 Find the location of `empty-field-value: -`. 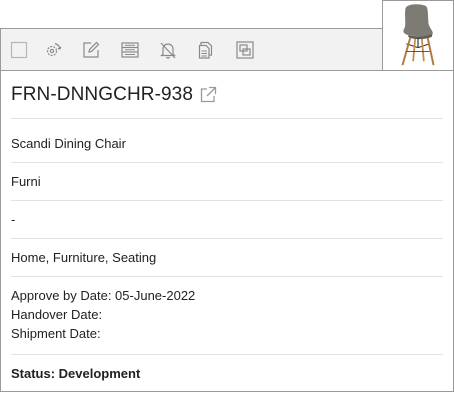

empty-field-value: - is located at coordinates (13, 219).